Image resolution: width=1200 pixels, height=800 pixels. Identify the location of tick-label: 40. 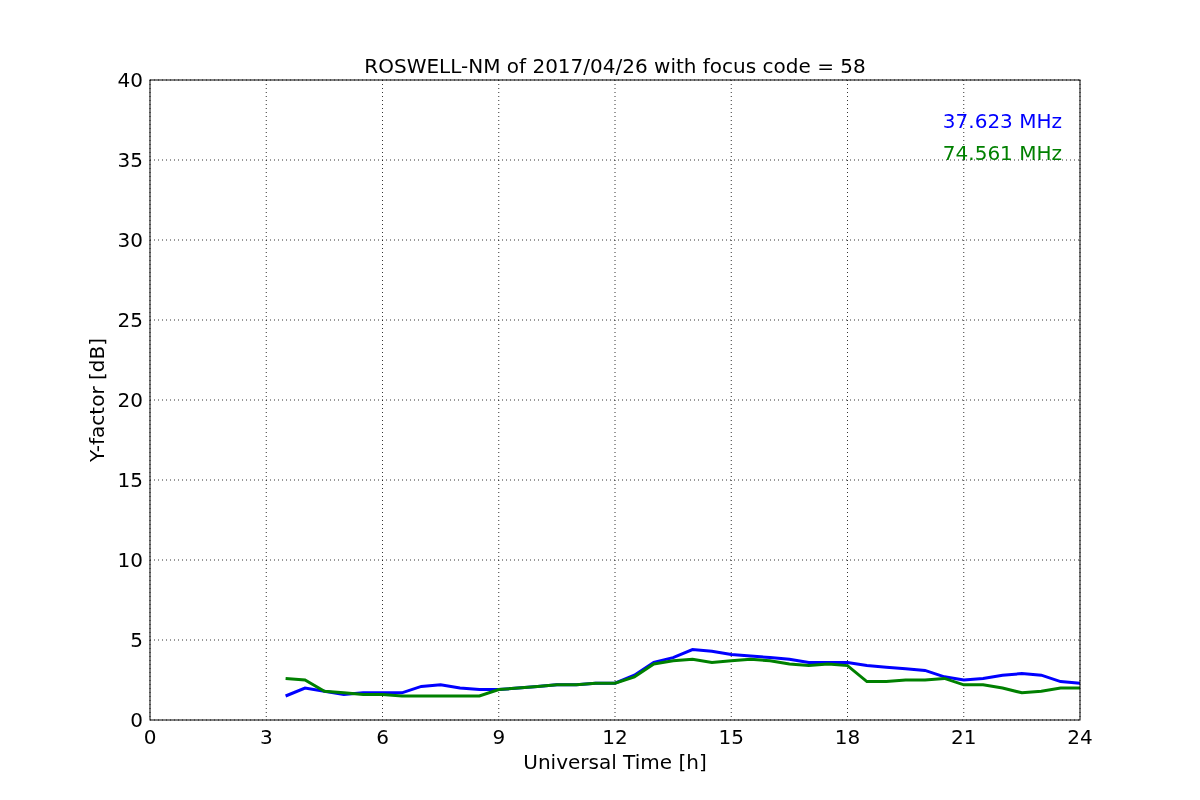
(130, 80).